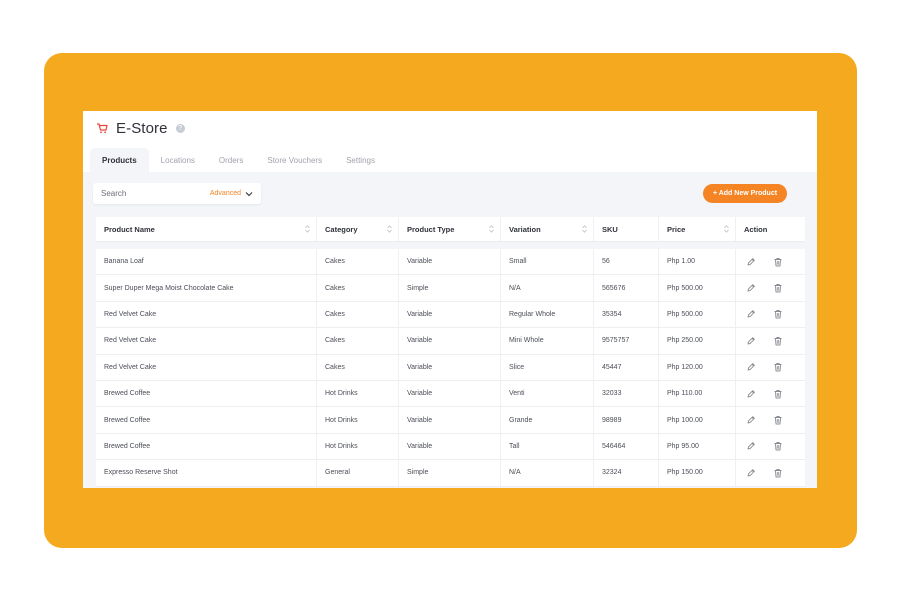 This screenshot has height=600, width=900. I want to click on cell-price: Php 1.00, so click(697, 262).